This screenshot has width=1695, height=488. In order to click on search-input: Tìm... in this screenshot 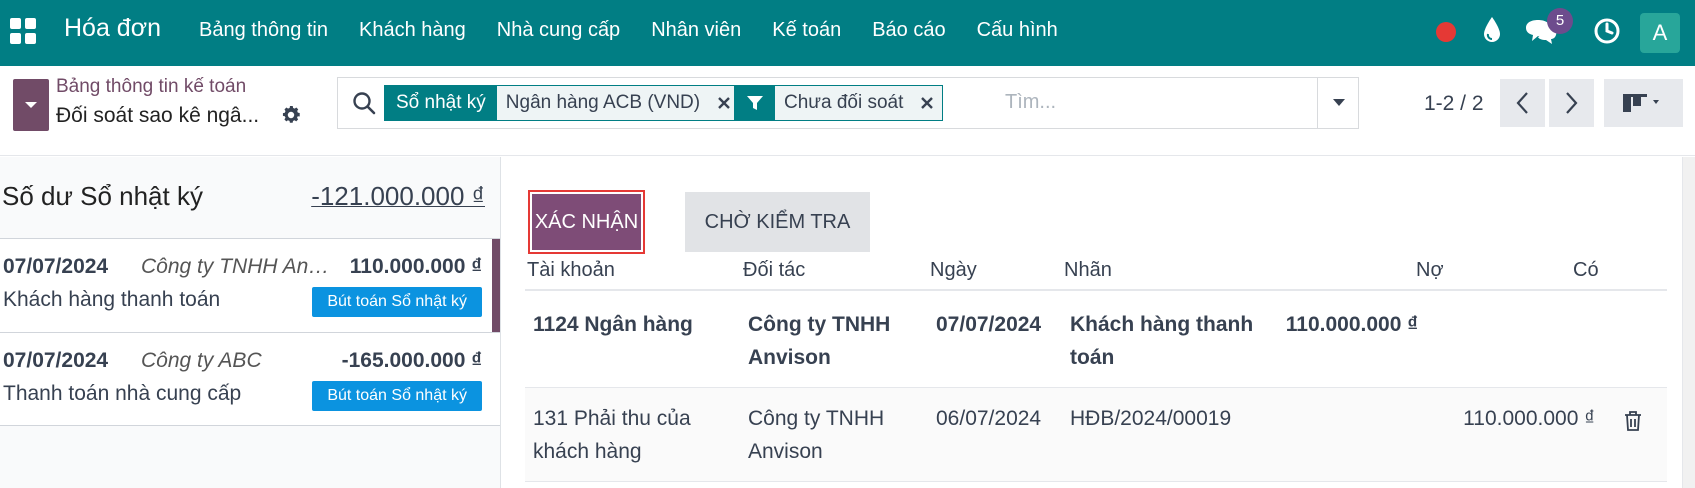, I will do `click(1030, 102)`.